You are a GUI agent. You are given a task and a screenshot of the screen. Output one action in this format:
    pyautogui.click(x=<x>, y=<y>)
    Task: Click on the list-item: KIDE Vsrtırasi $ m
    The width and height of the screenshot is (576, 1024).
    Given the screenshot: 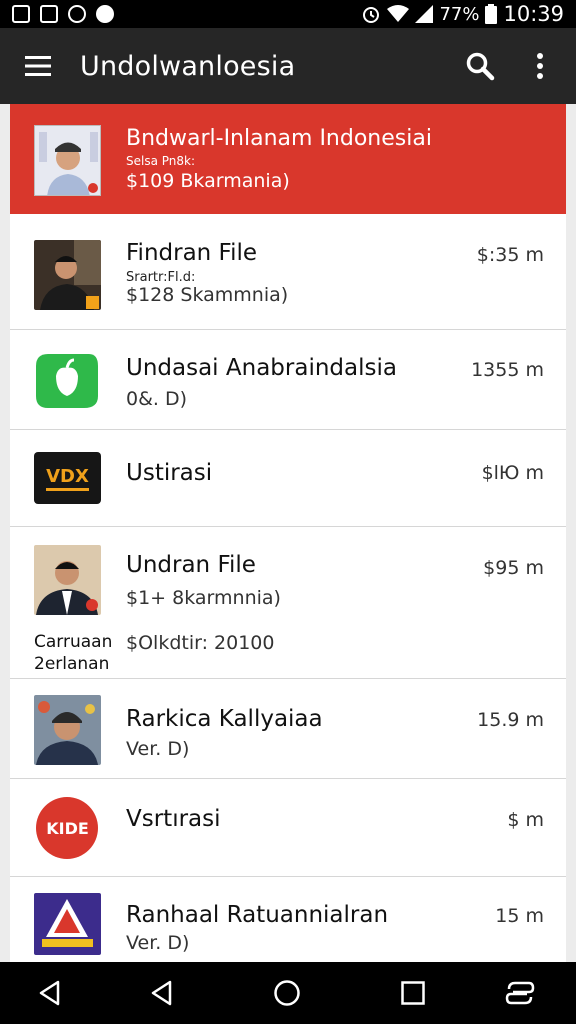 What is the action you would take?
    pyautogui.click(x=288, y=828)
    